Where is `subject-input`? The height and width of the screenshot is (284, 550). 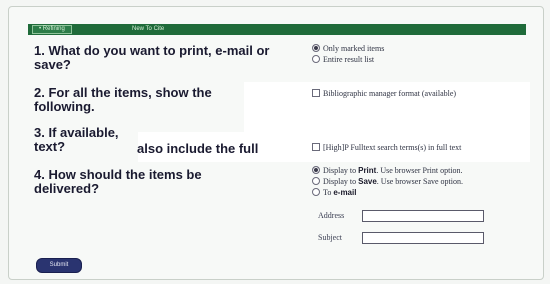
subject-input is located at coordinates (423, 238).